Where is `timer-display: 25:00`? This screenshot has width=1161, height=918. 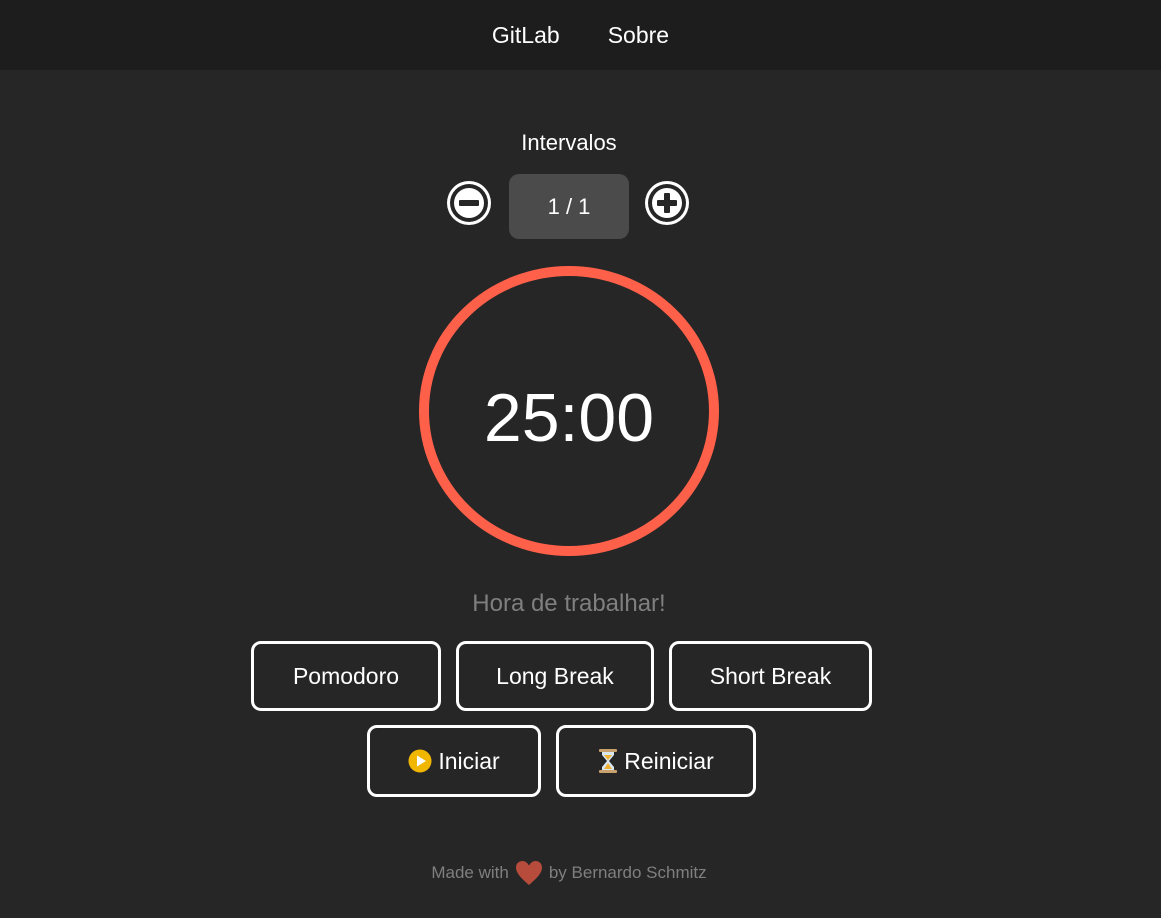
timer-display: 25:00 is located at coordinates (569, 418).